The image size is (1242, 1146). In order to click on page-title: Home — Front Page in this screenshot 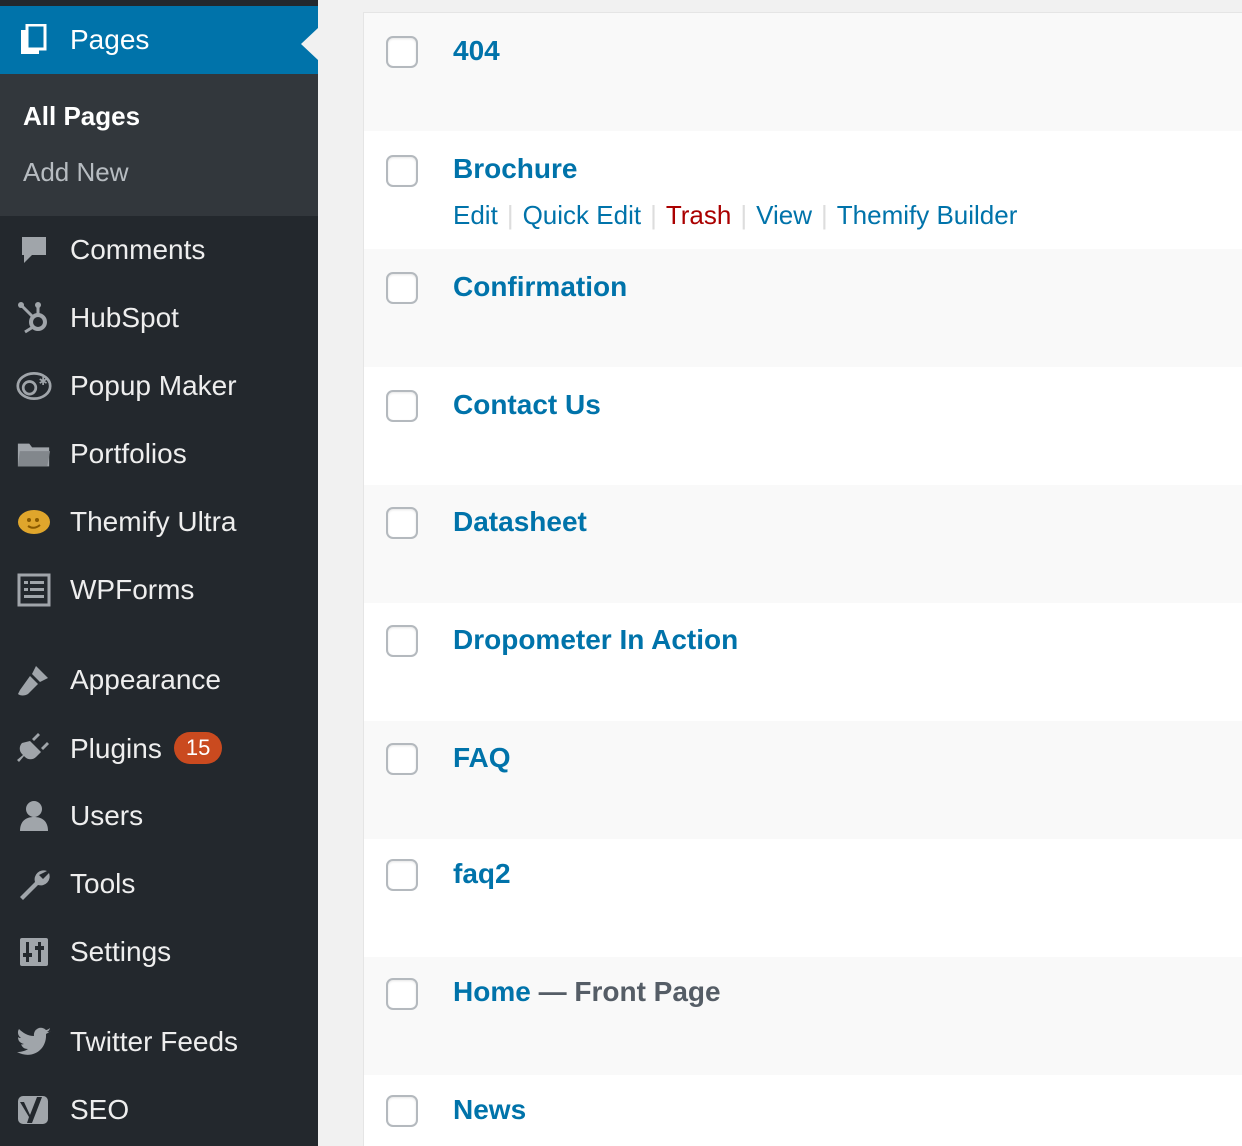, I will do `click(587, 992)`.